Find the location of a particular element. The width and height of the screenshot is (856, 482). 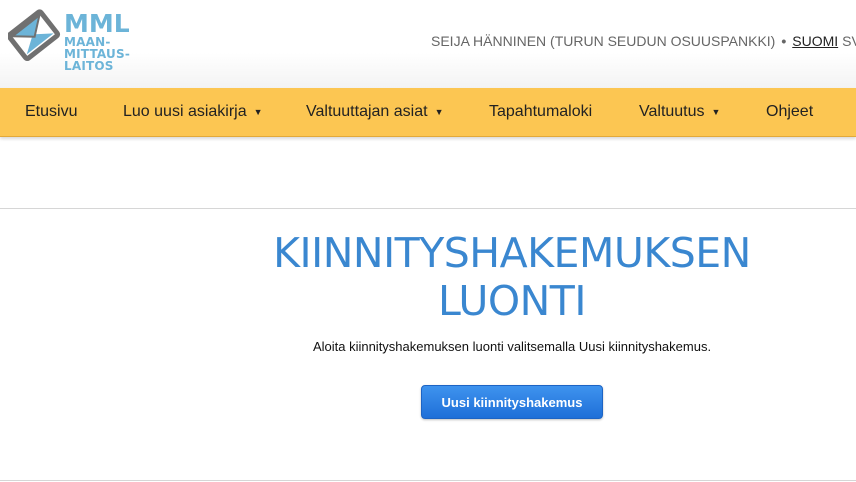

page-title-line-1: KIINNITYSHAKEMUKSEN is located at coordinates (512, 253).